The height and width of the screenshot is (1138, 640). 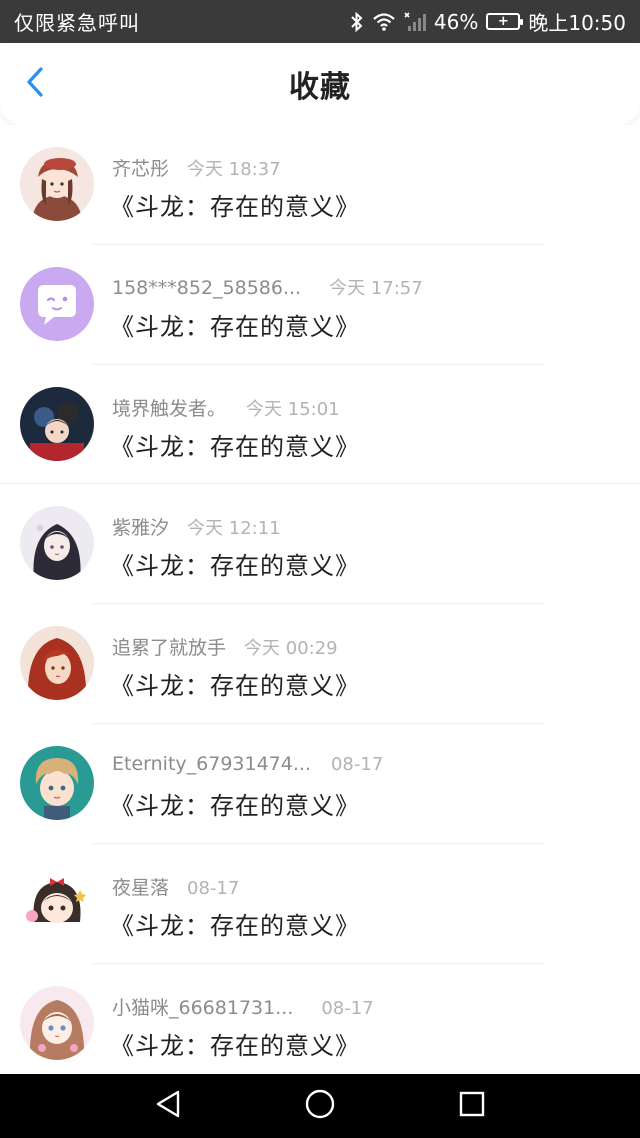 I want to click on header: 收藏, so click(x=320, y=84).